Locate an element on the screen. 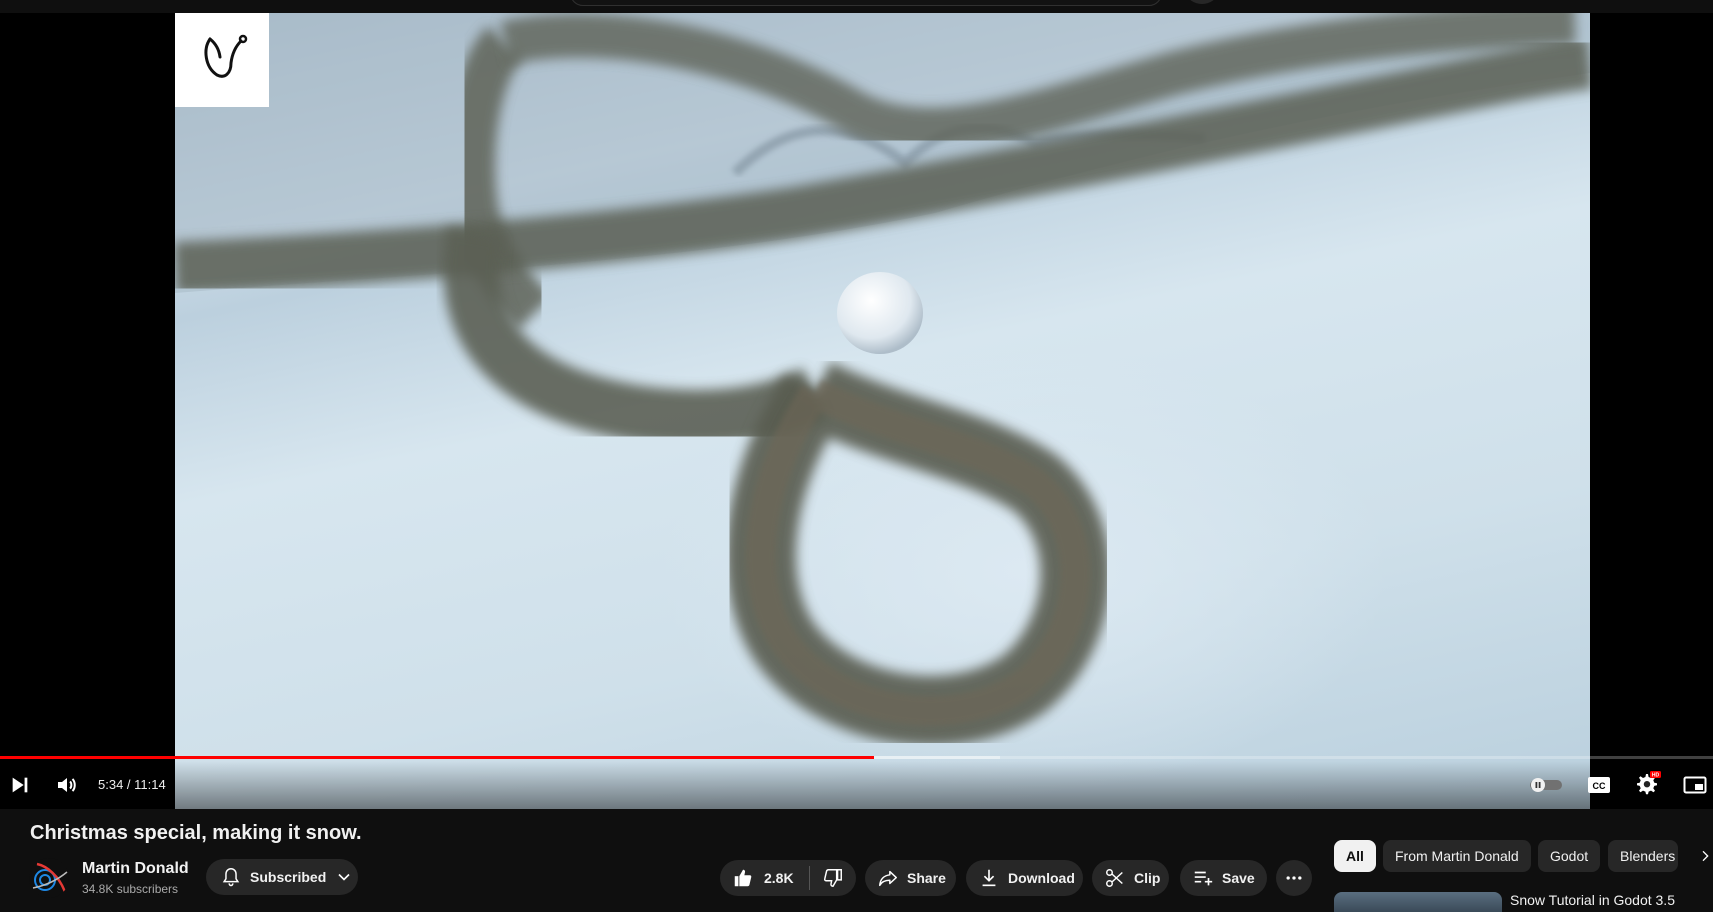 This screenshot has width=1713, height=912. time-display: 5:34 / 11:14 is located at coordinates (132, 785).